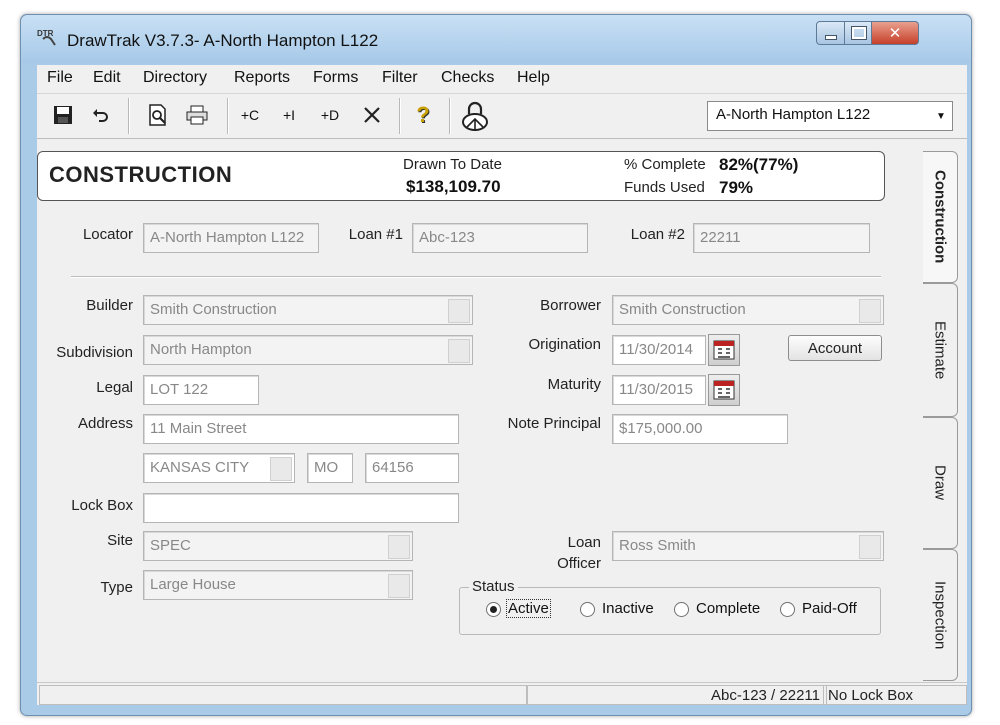  I want to click on status-active-label: Active, so click(528, 608).